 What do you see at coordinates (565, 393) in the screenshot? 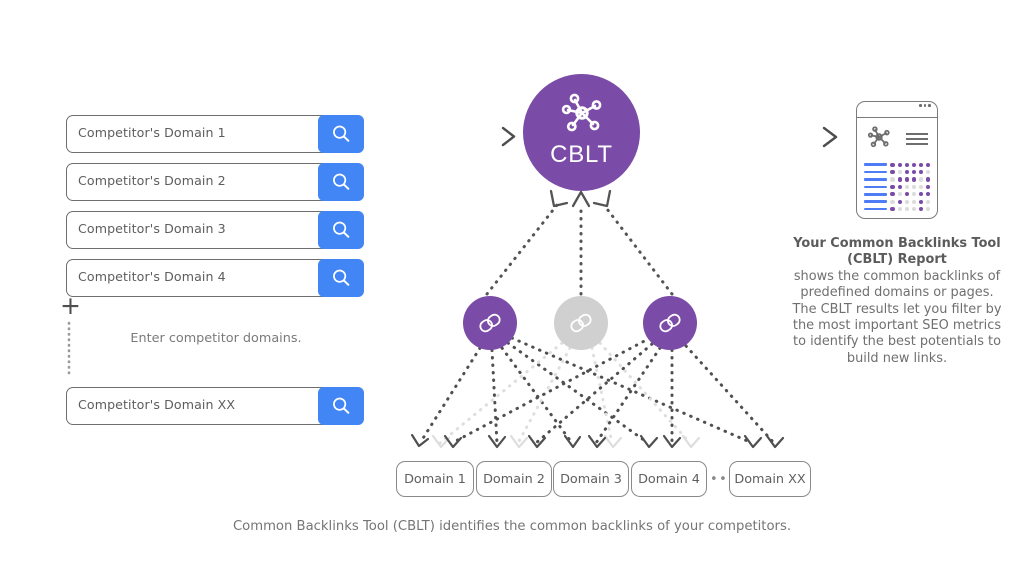
I see `wires-node2-to-domains` at bounding box center [565, 393].